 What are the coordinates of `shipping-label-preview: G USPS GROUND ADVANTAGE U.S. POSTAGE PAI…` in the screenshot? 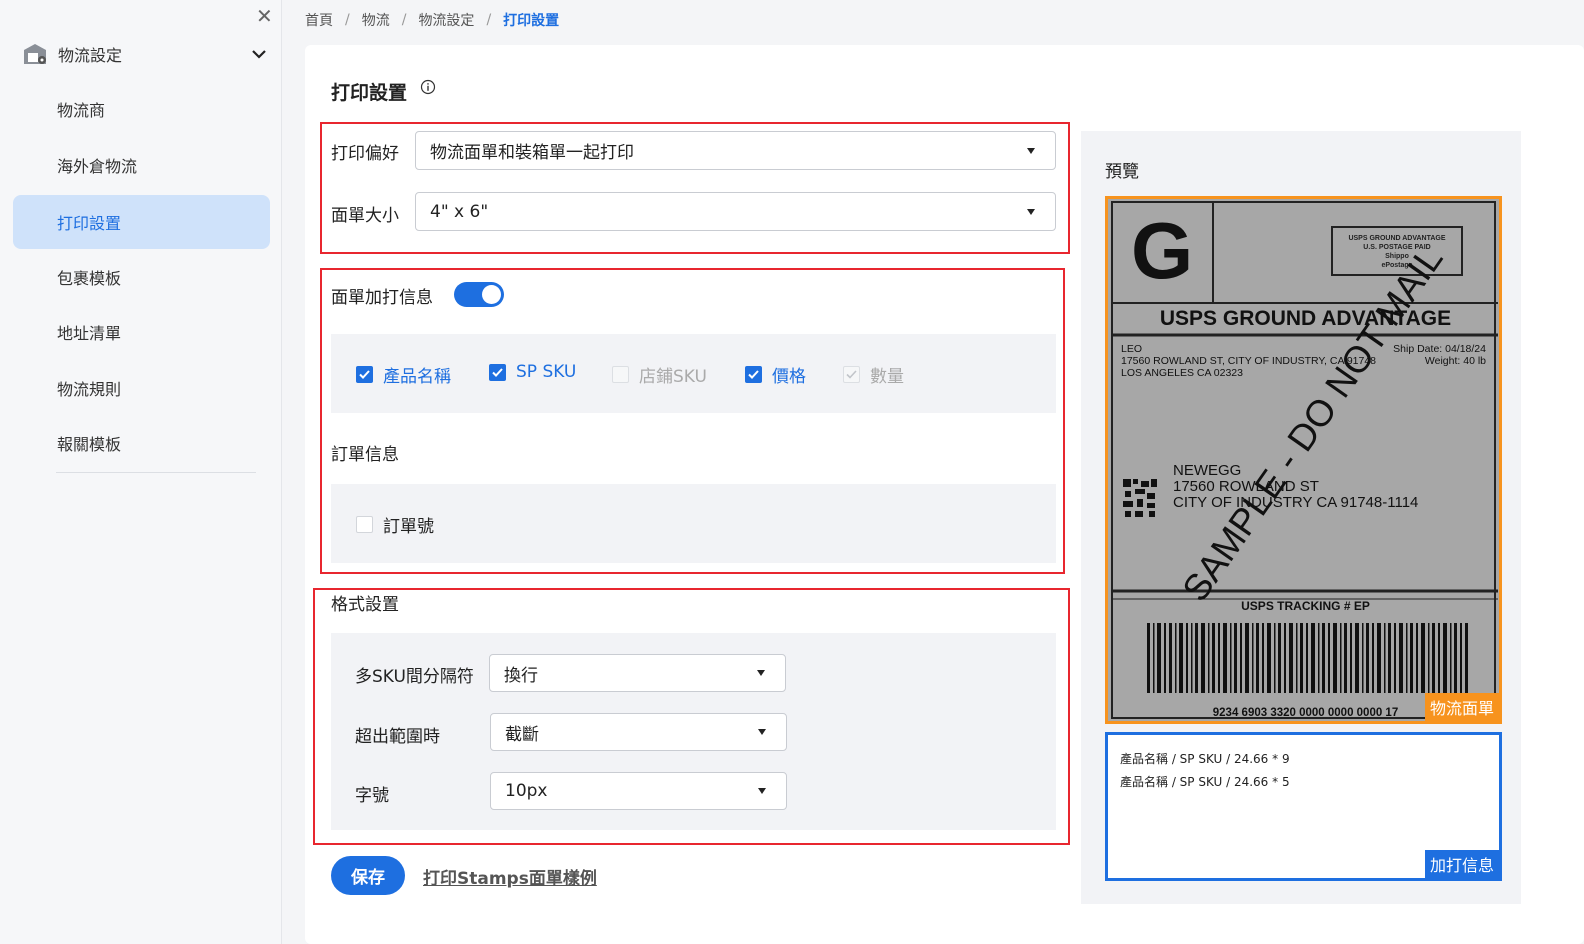 It's located at (1303, 460).